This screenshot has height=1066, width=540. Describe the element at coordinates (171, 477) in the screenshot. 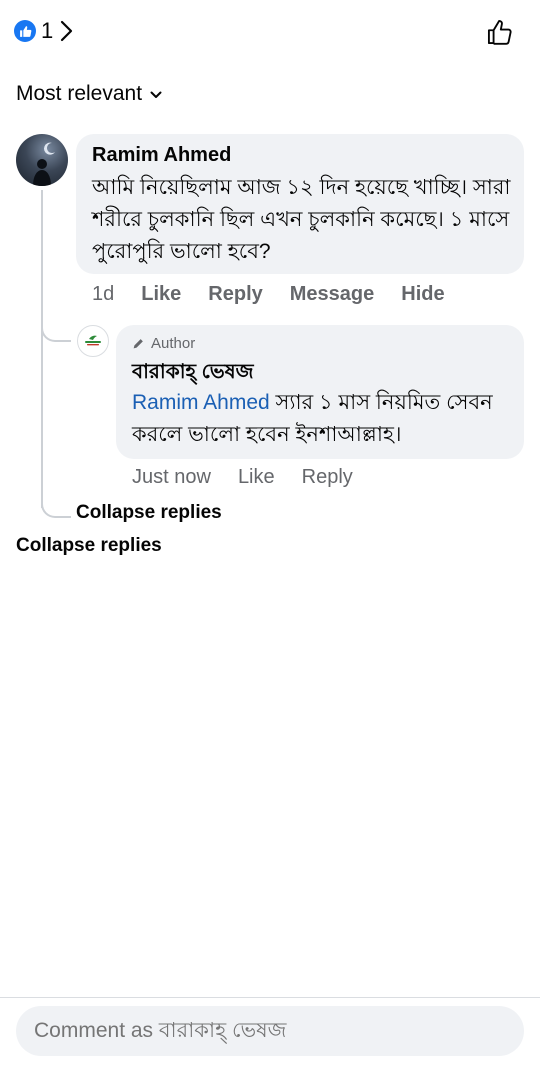

I see `reply-time: Just now` at that location.